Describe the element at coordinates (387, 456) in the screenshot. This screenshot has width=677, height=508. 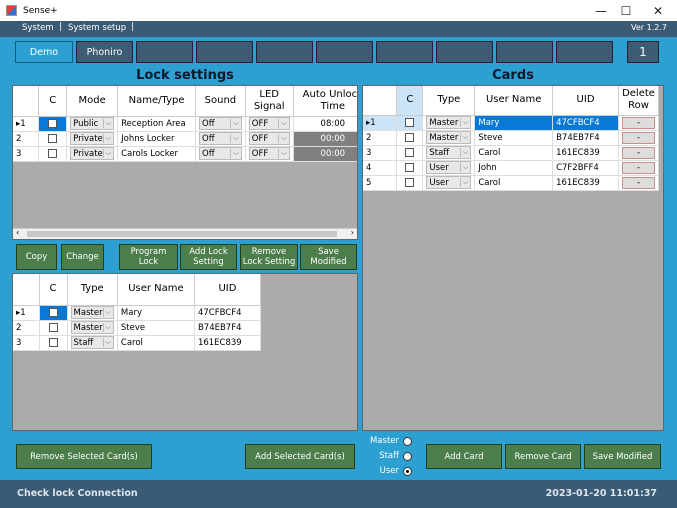
I see `radio-staff: Staff` at that location.